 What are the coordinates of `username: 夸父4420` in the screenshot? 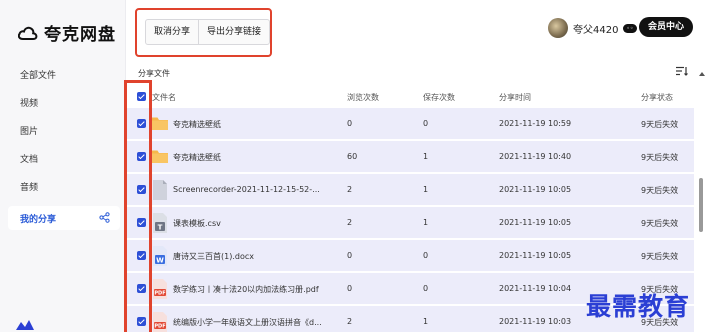 It's located at (596, 30).